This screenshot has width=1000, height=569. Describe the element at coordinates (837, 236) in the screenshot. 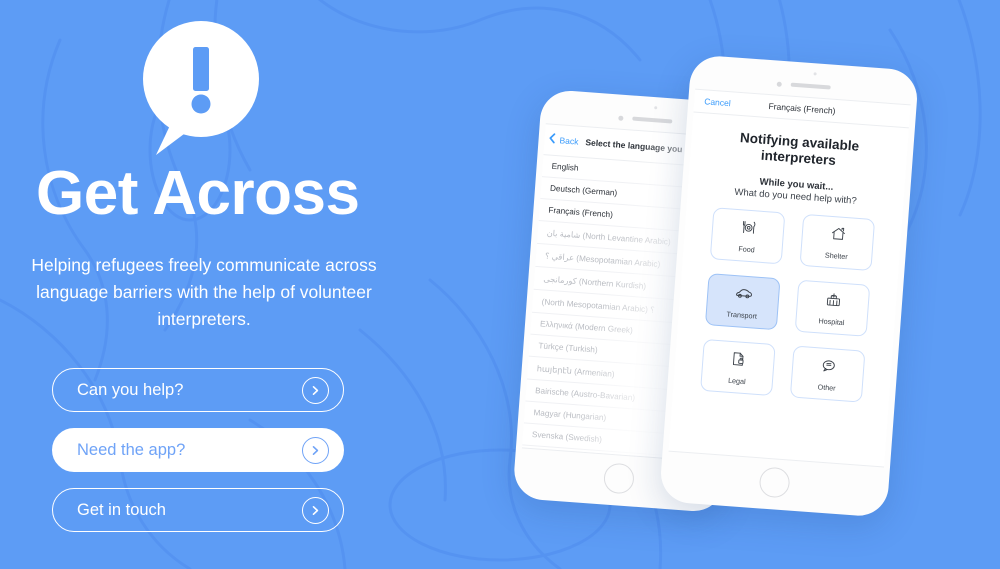

I see `house-icon` at that location.